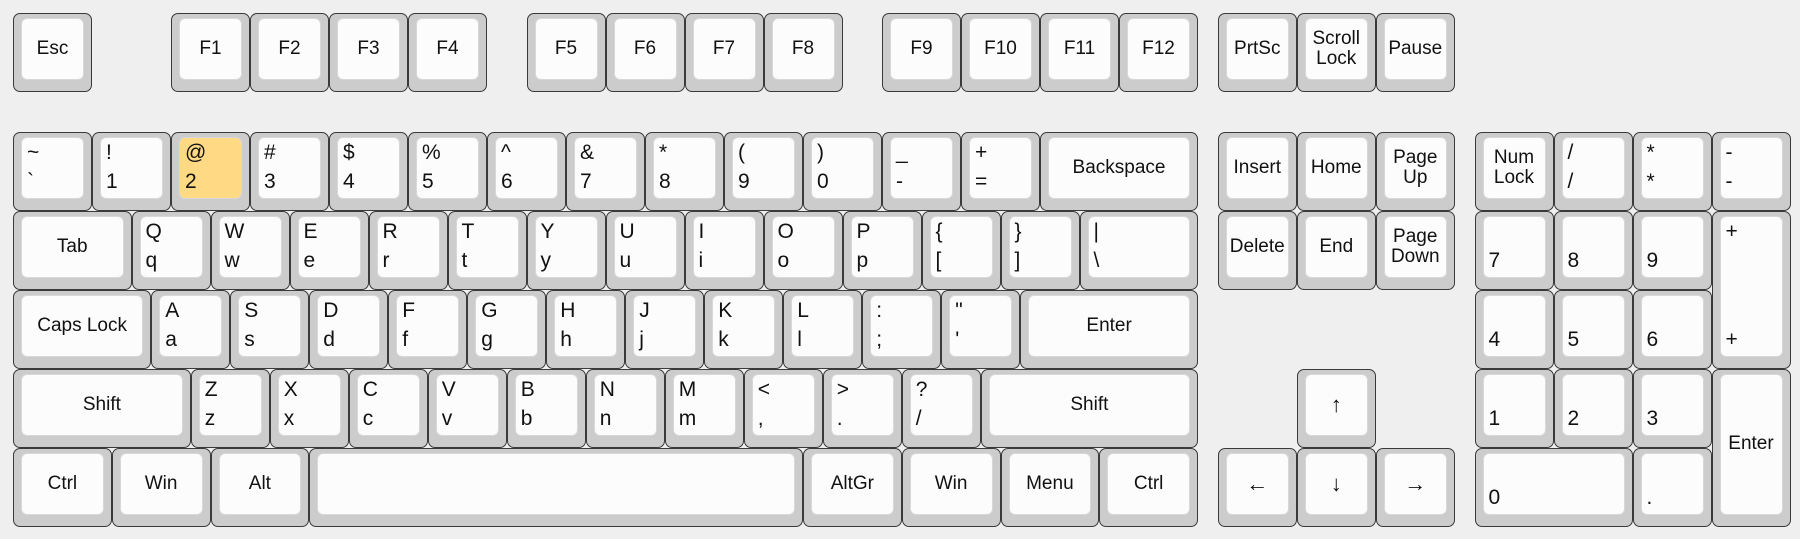 The width and height of the screenshot is (1800, 539). I want to click on key-idx50: | \, so click(1138, 250).